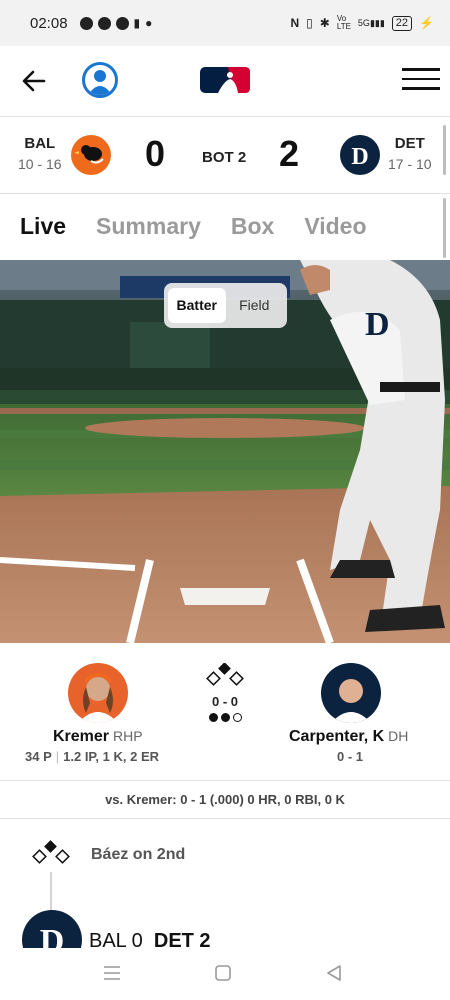 The width and height of the screenshot is (450, 1000). Describe the element at coordinates (334, 973) in the screenshot. I see `back-triangle-icon` at that location.